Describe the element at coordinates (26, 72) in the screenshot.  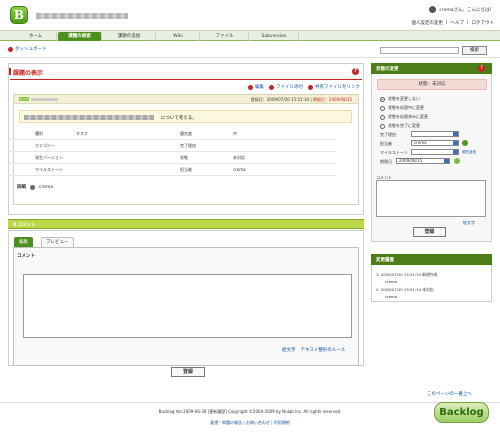
I see `page-title: 課題の表示` at that location.